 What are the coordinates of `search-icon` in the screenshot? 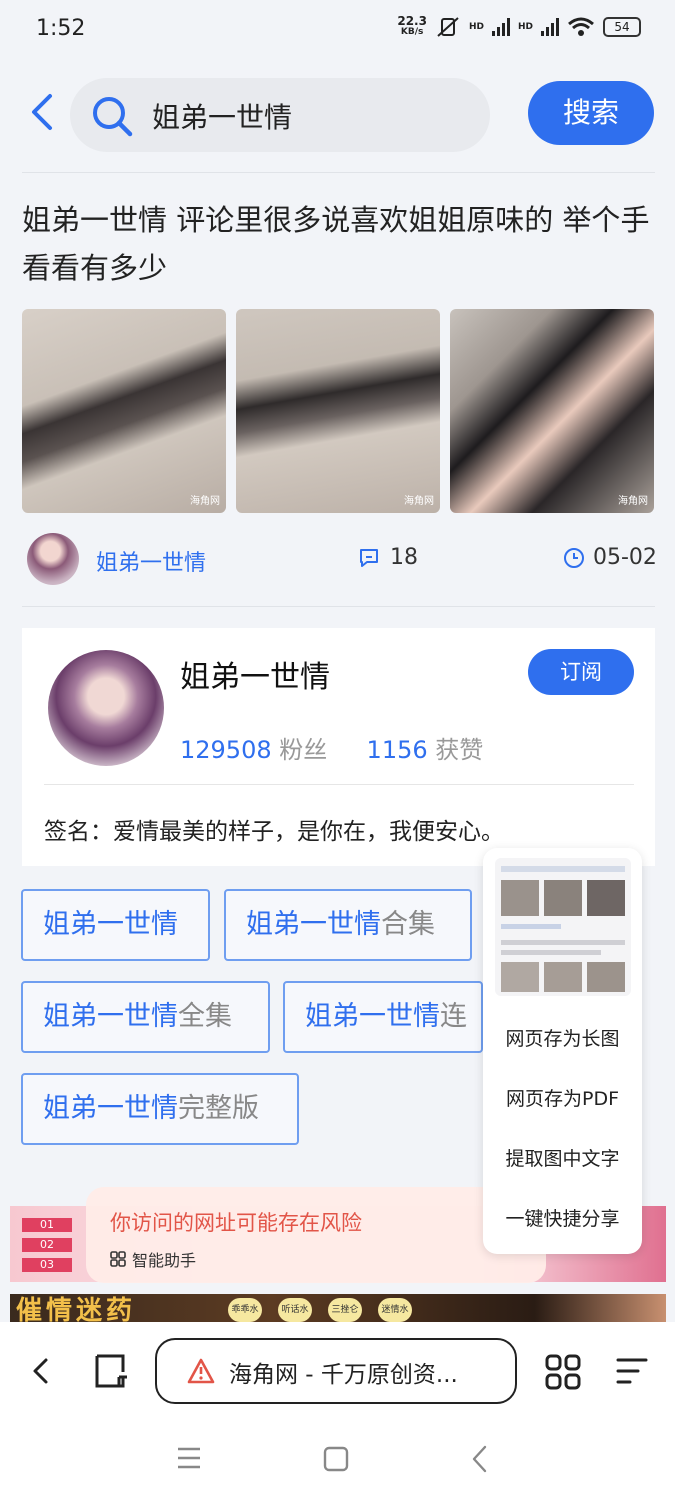 It's located at (113, 117).